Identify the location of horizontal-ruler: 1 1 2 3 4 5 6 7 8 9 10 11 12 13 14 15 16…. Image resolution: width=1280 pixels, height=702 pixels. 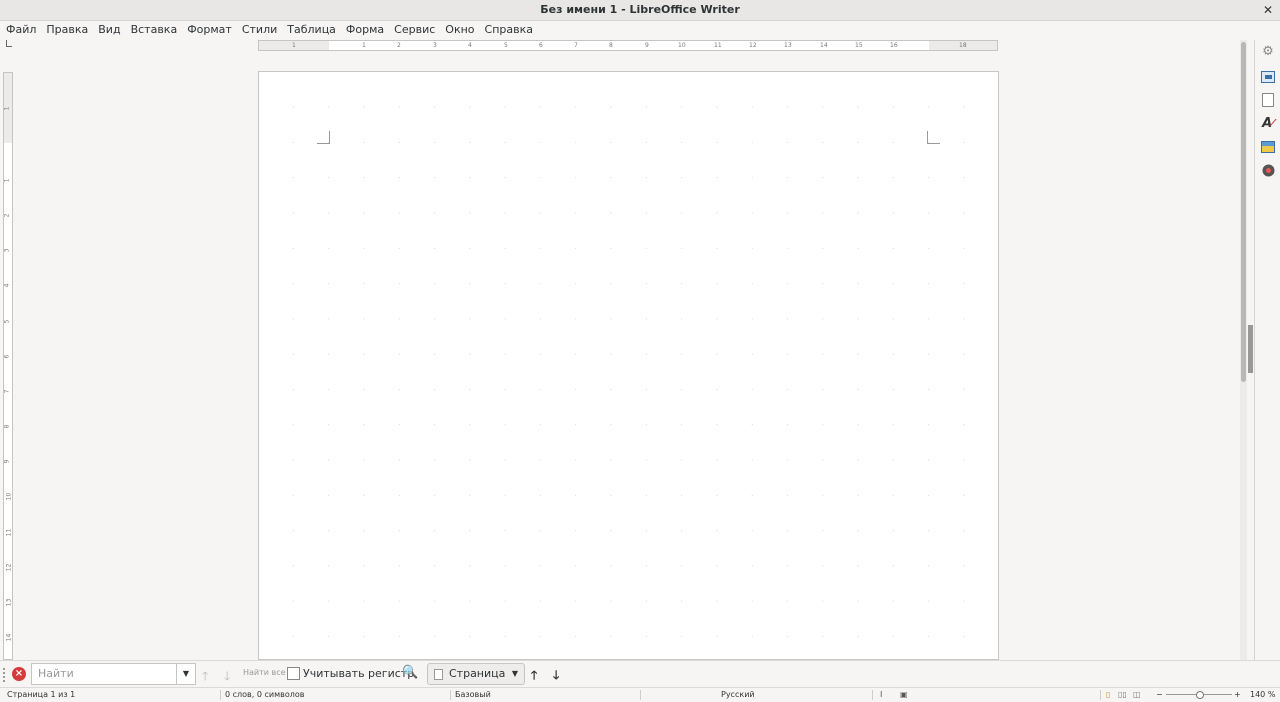
(628, 45).